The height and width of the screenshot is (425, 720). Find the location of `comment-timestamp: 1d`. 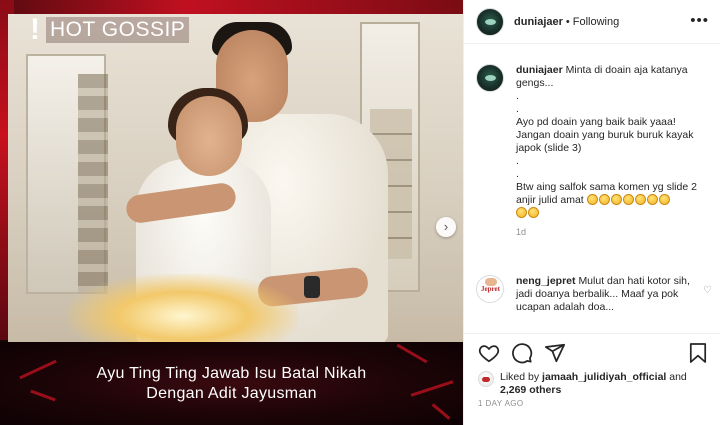

comment-timestamp: 1d is located at coordinates (612, 232).